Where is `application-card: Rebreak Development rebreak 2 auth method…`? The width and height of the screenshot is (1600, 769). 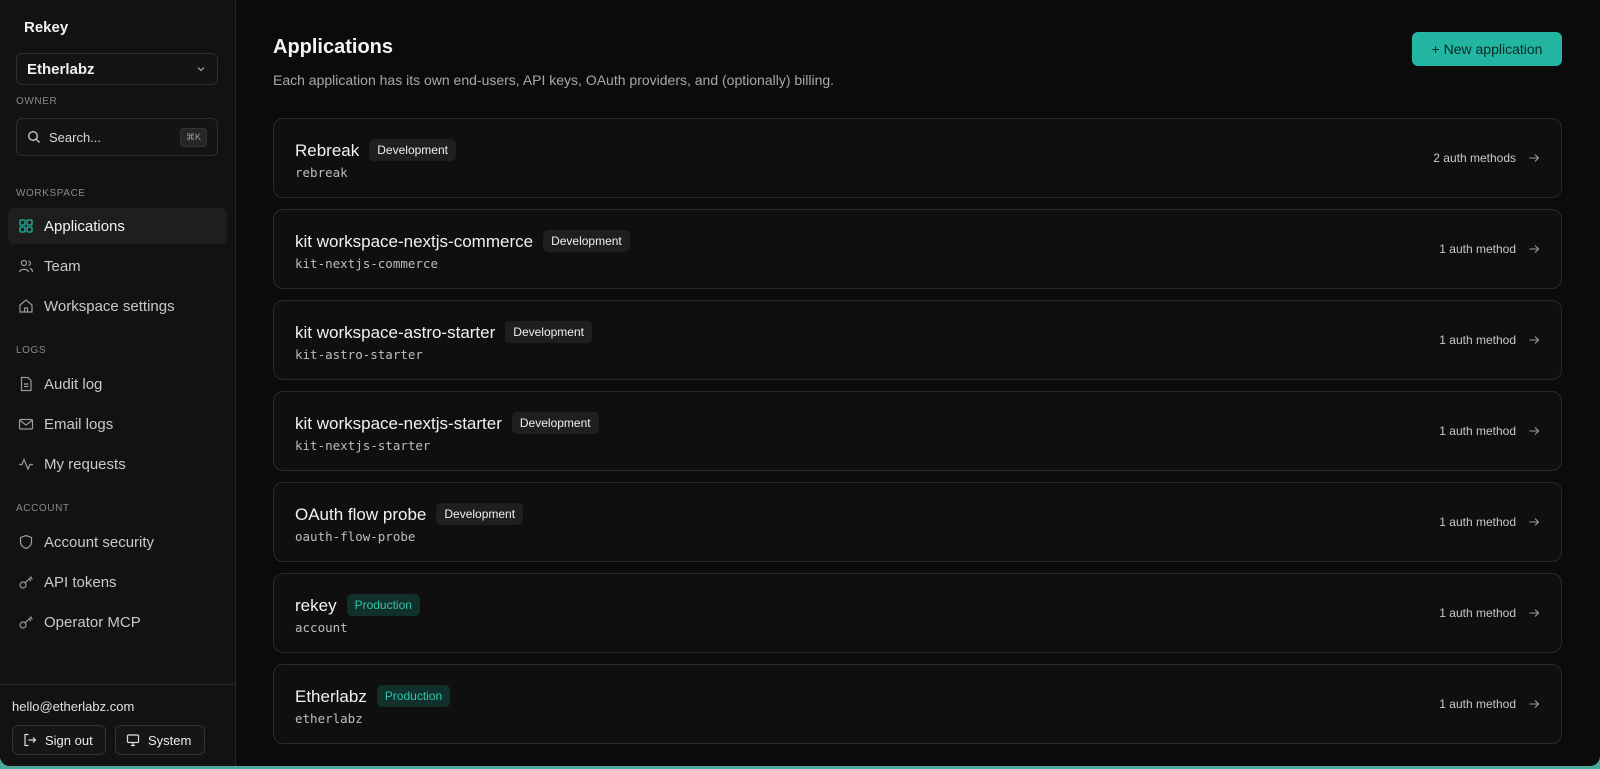
application-card: Rebreak Development rebreak 2 auth method… is located at coordinates (917, 158).